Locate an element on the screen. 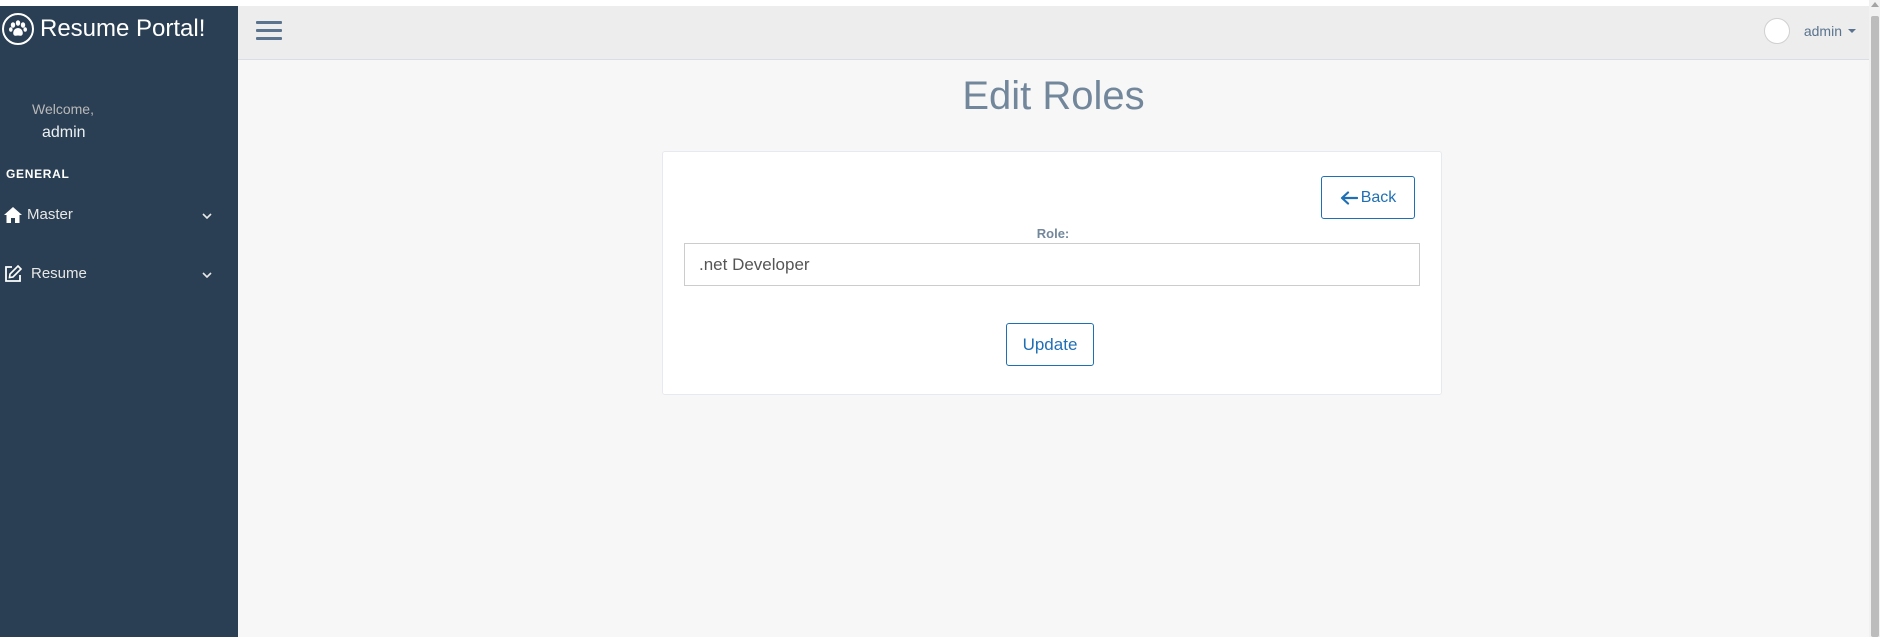  paw-icon is located at coordinates (18, 29).